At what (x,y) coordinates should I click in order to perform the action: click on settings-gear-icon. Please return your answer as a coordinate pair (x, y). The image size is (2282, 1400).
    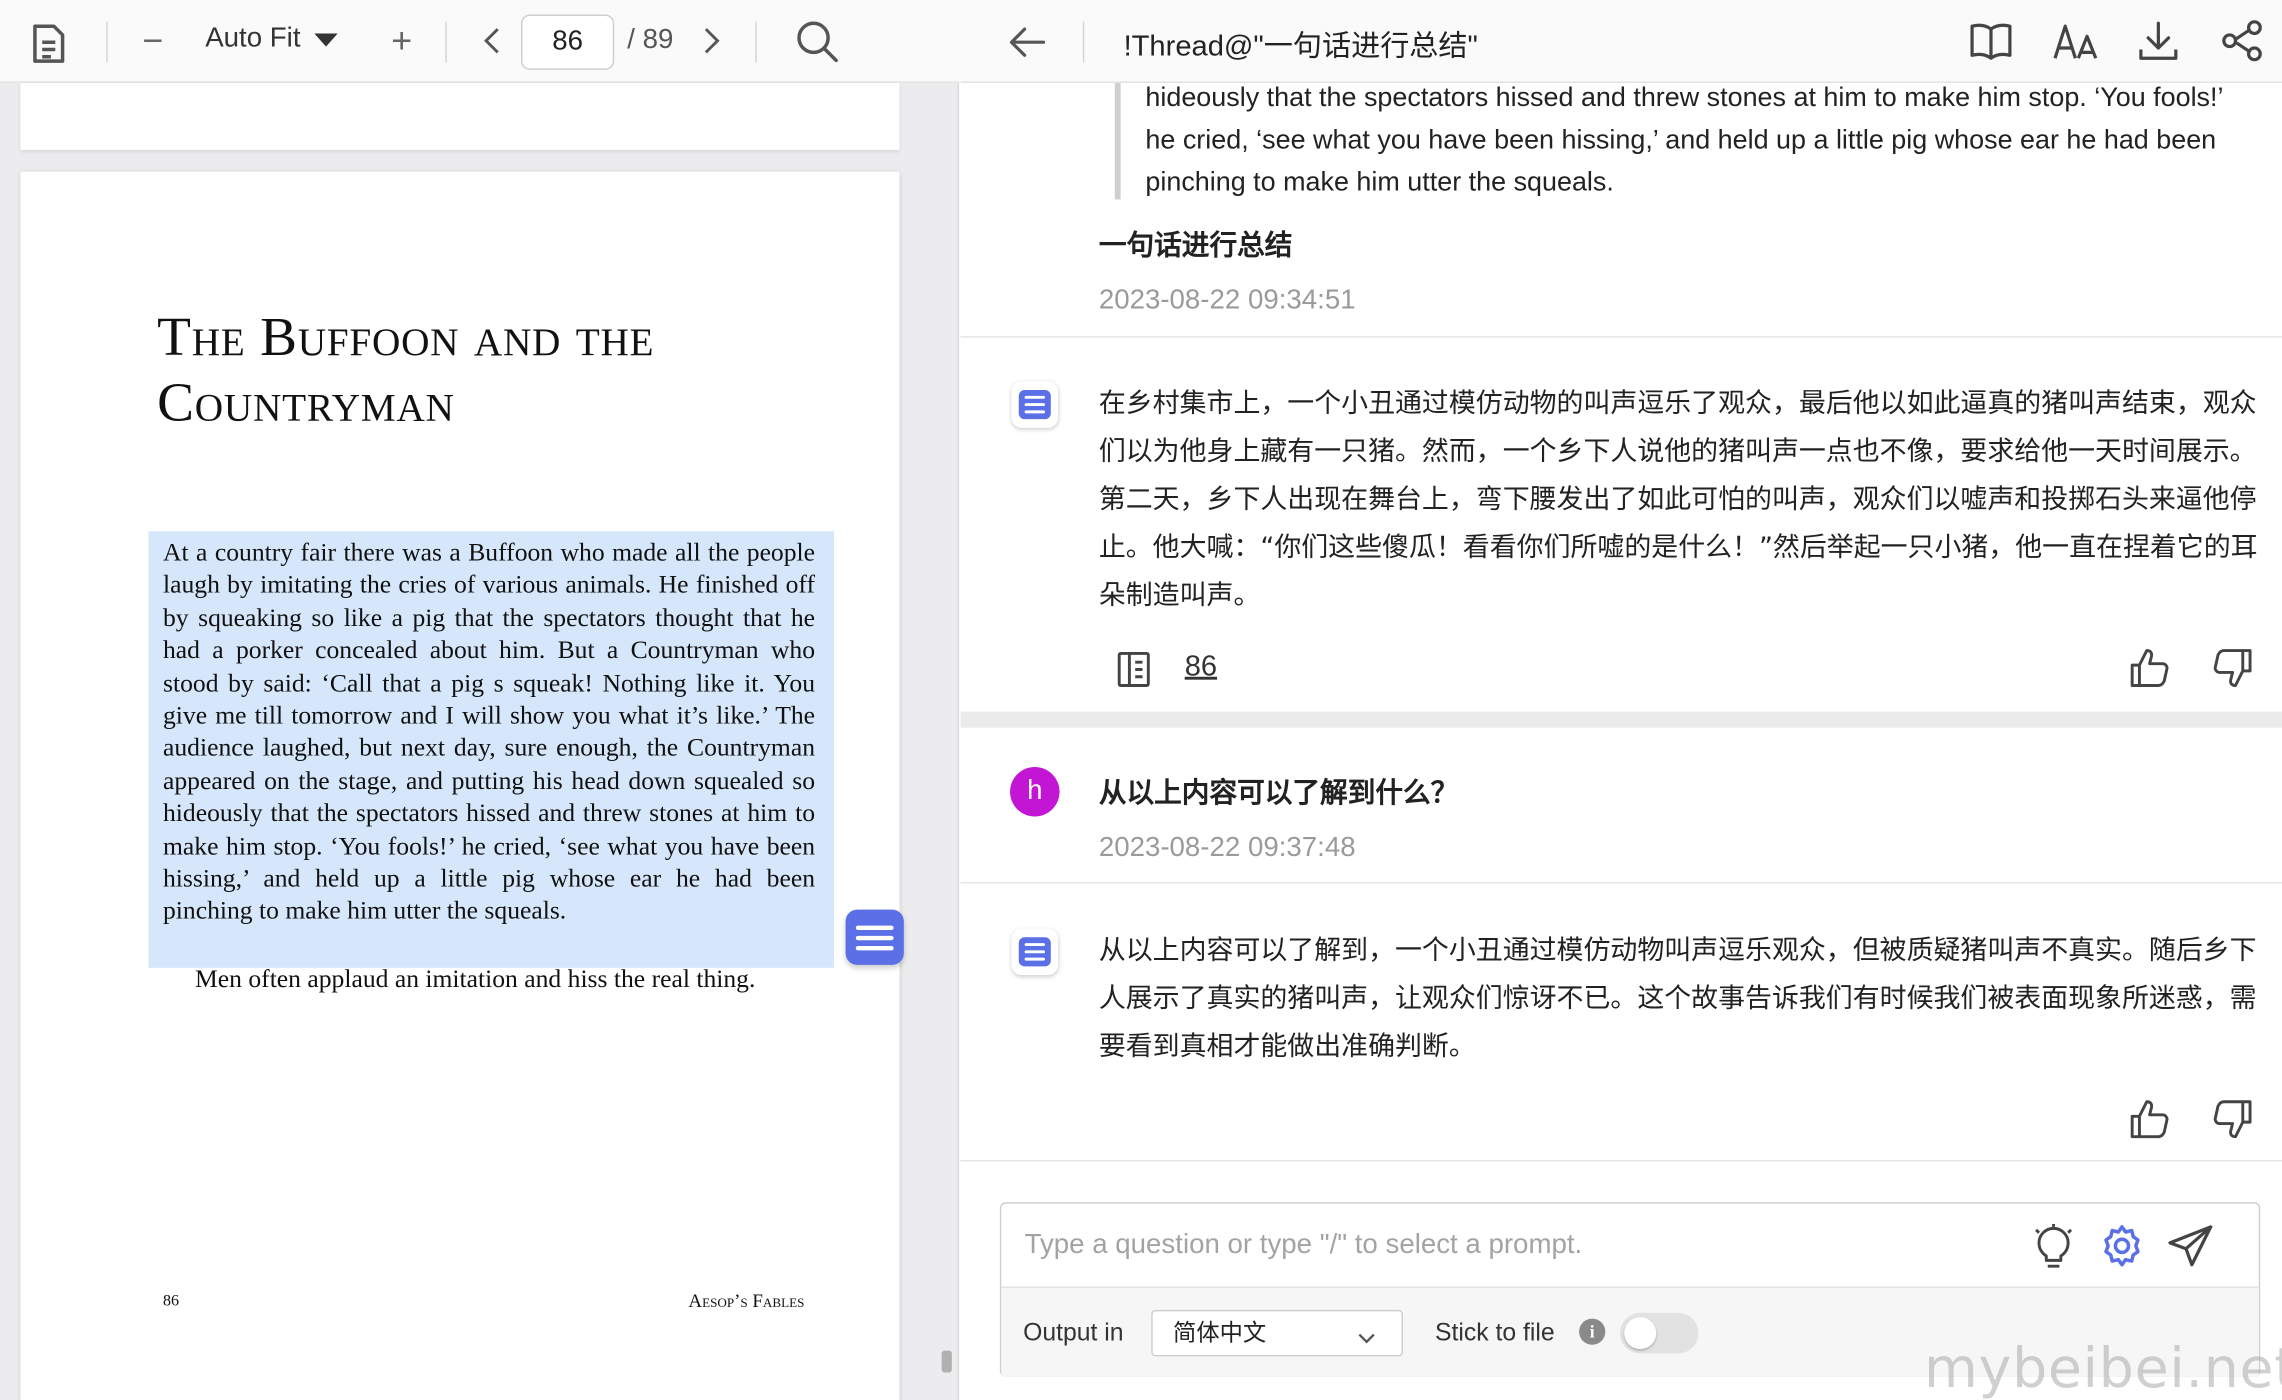
    Looking at the image, I should click on (2122, 1249).